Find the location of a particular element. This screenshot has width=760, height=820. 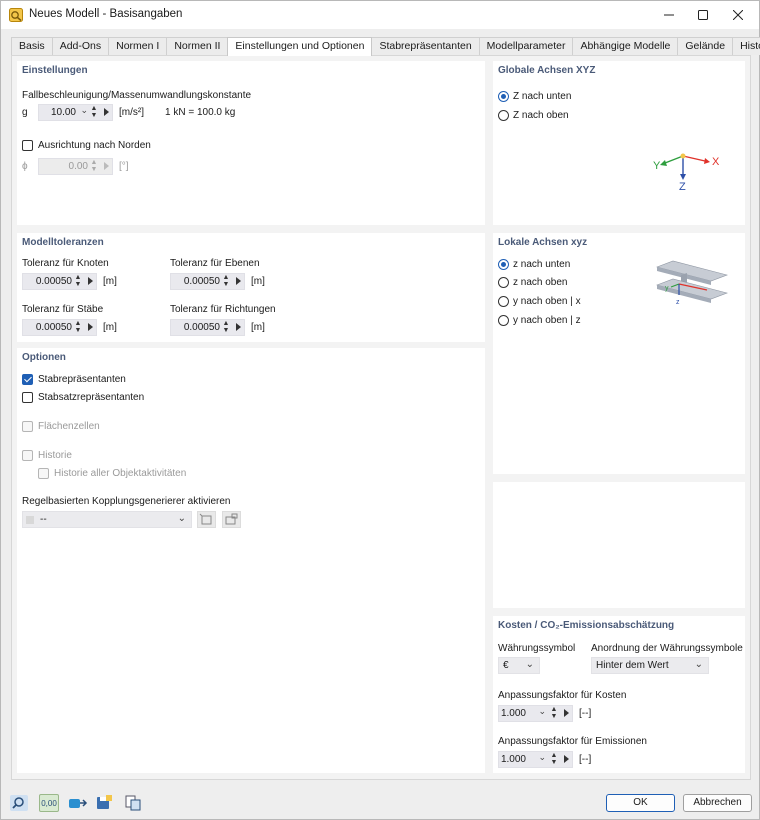

kosten-title: Kosten / CO₂-Emissionsabschätzung is located at coordinates (586, 625).